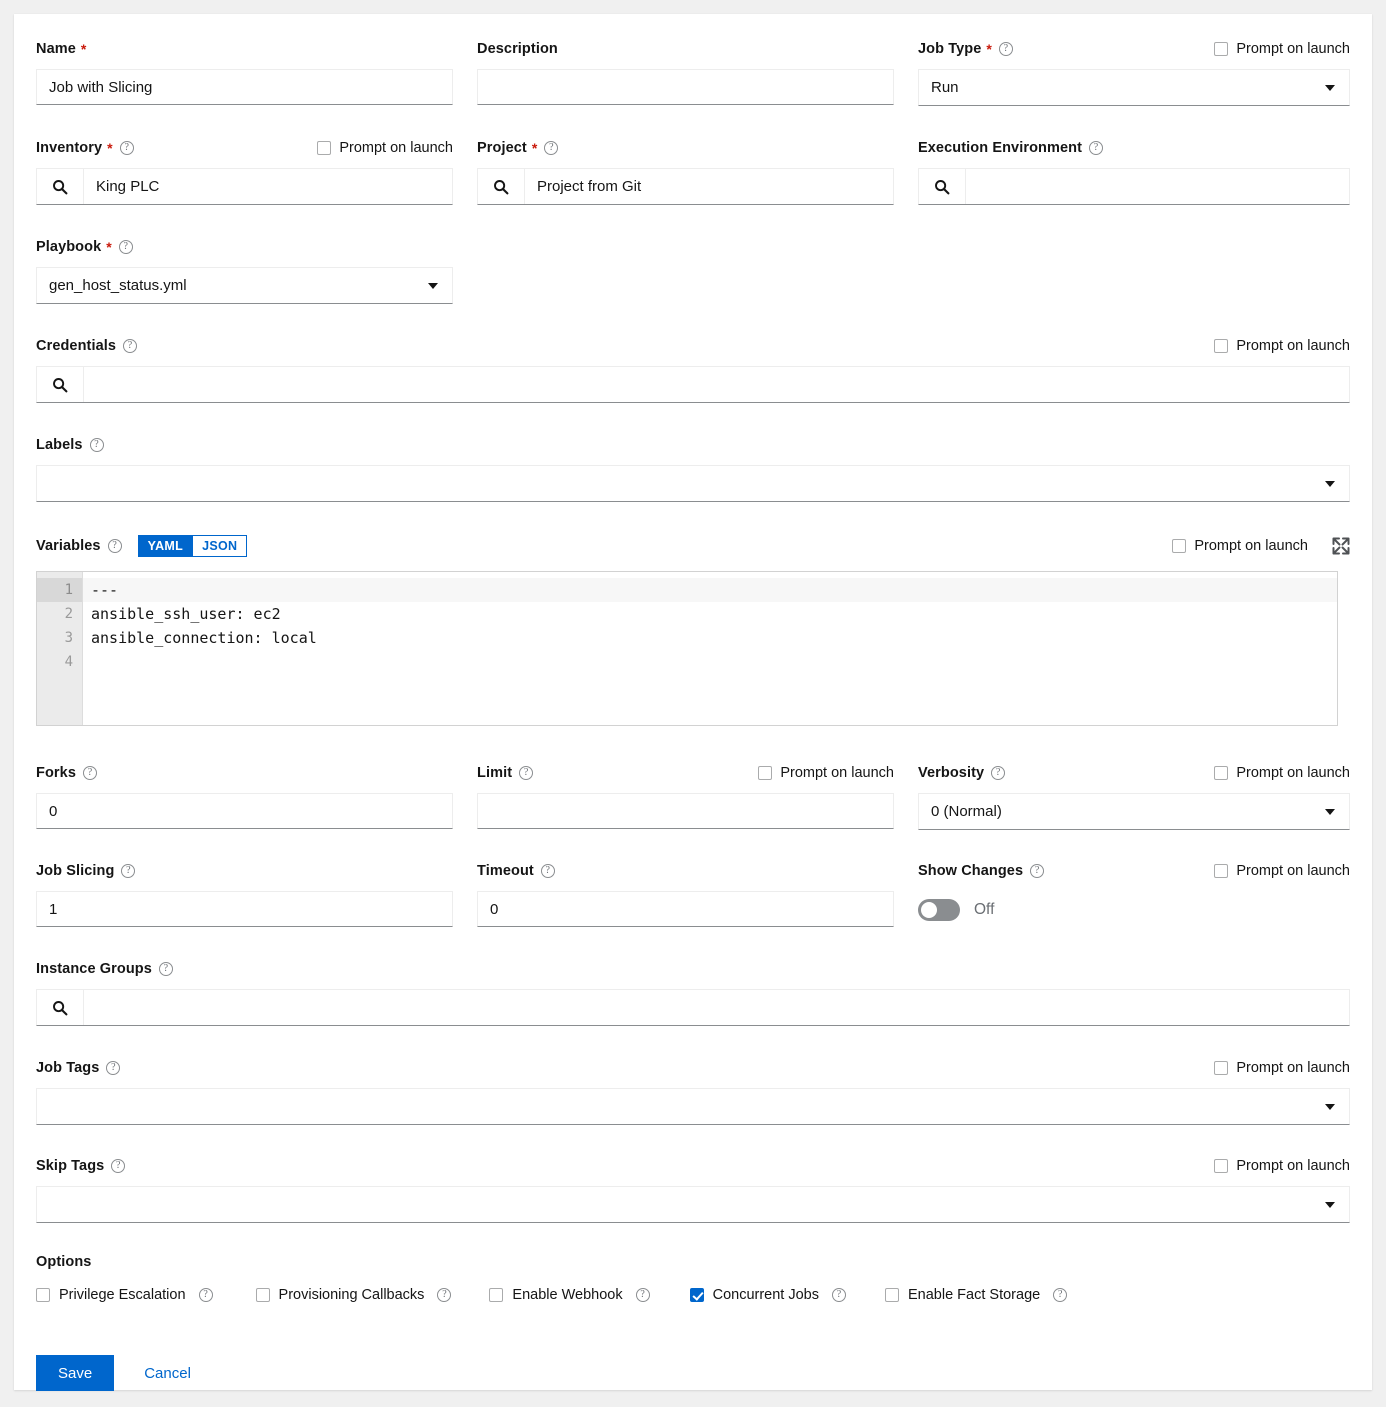 The height and width of the screenshot is (1407, 1386). I want to click on inventory-search-button, so click(60, 186).